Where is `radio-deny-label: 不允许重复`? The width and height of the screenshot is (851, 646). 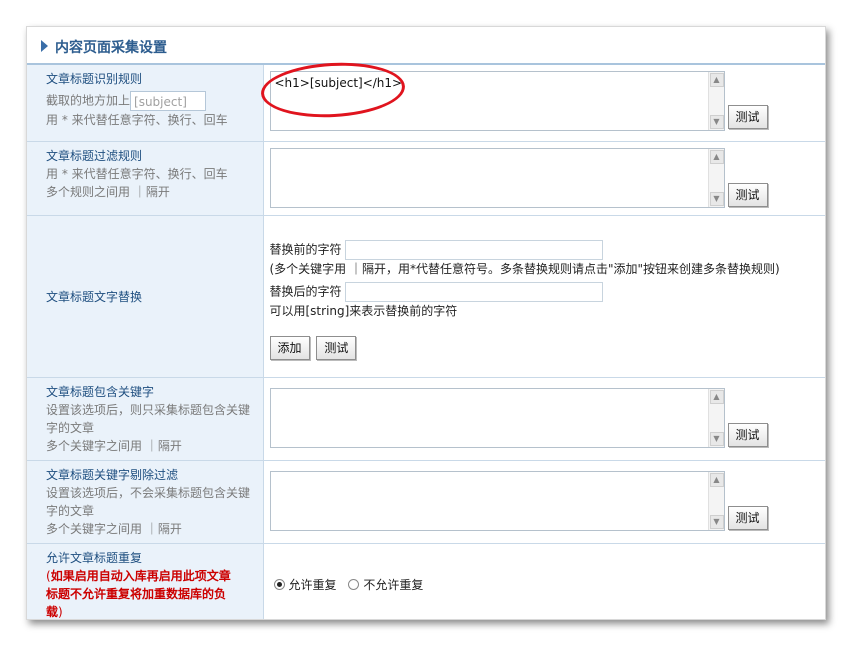
radio-deny-label: 不允许重复 is located at coordinates (393, 584).